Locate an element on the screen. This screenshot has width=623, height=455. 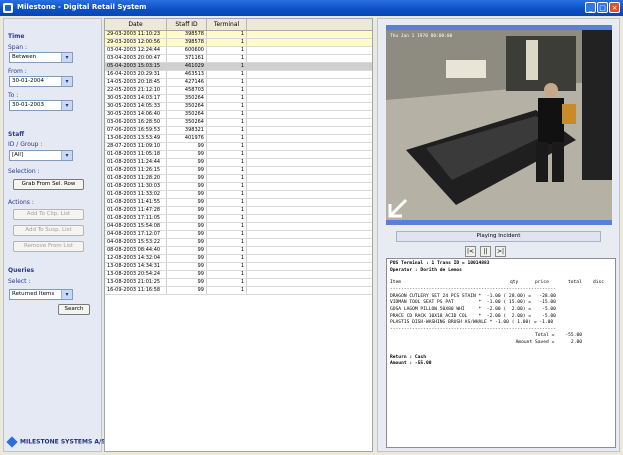
grab-from-row-button: Grab From Sel. Row is located at coordinates (48, 184).